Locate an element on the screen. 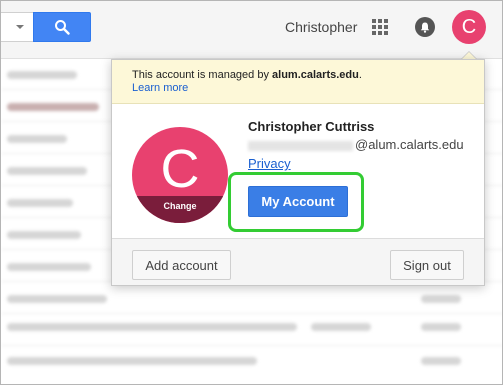 The height and width of the screenshot is (385, 503). notice-text: This account is managed by is located at coordinates (202, 75).